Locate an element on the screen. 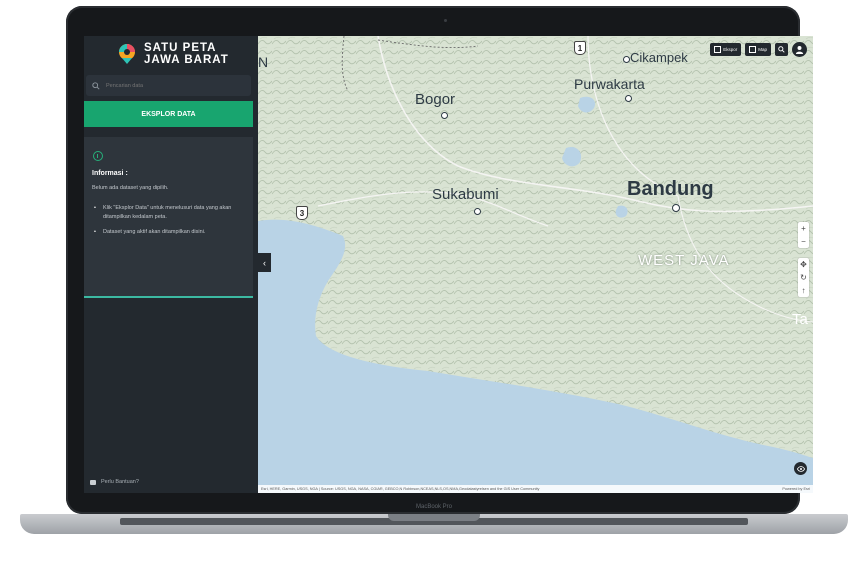  chevron-left-icon: ‹ is located at coordinates (264, 262).